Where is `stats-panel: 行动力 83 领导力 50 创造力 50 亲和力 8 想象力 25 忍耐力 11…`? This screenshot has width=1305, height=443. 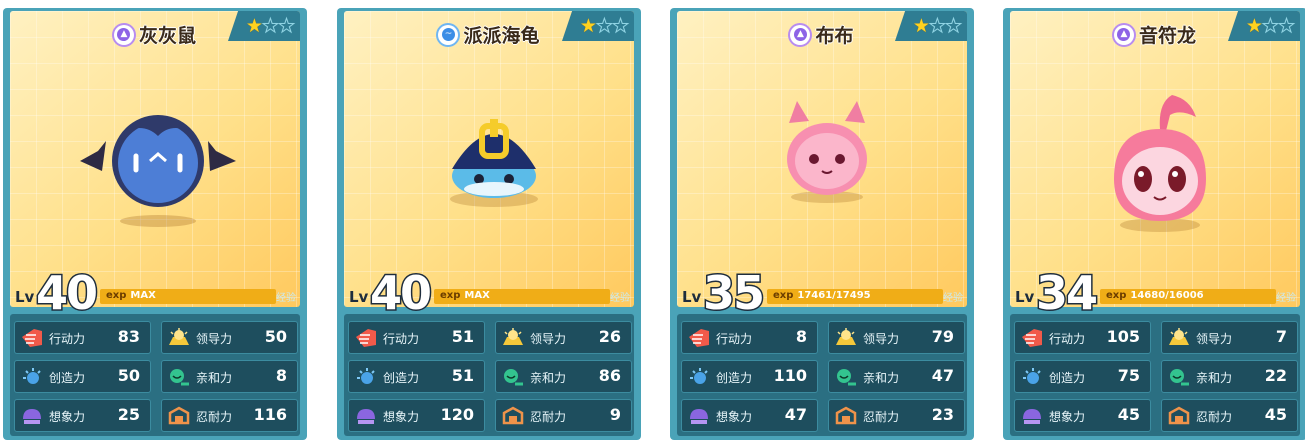 stats-panel: 行动力 83 领导力 50 创造力 50 亲和力 8 想象力 25 忍耐力 11… is located at coordinates (155, 375).